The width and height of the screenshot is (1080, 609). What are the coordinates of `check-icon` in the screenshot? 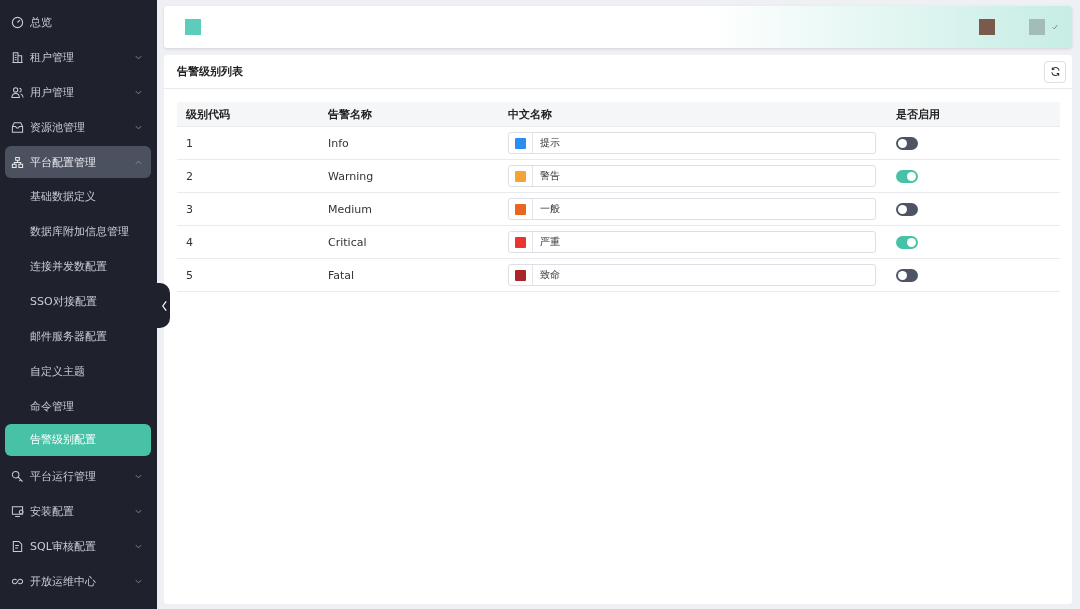 It's located at (1055, 27).